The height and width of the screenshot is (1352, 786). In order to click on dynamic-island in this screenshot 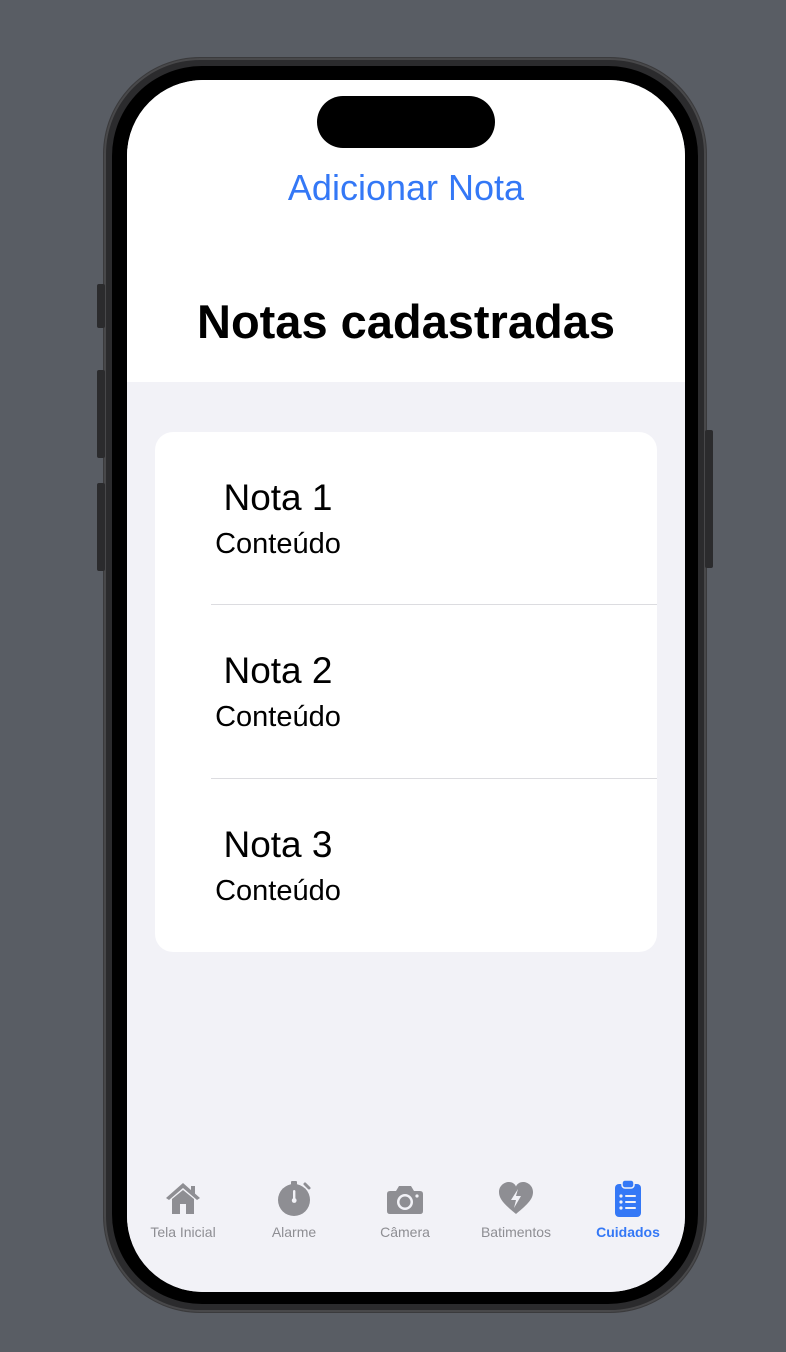, I will do `click(406, 122)`.